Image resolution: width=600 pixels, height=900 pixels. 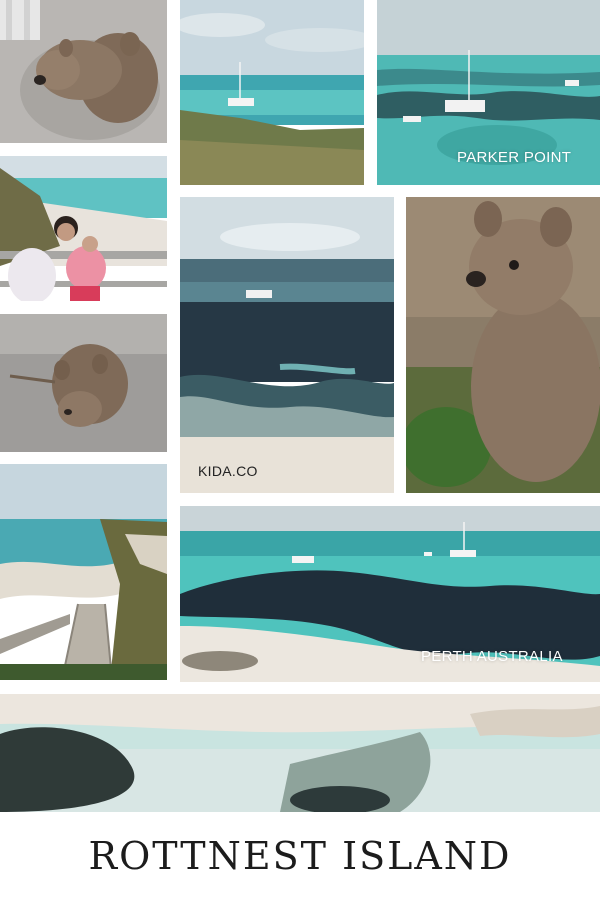 I want to click on parker-point-caption: PARKER POINT, so click(x=514, y=157).